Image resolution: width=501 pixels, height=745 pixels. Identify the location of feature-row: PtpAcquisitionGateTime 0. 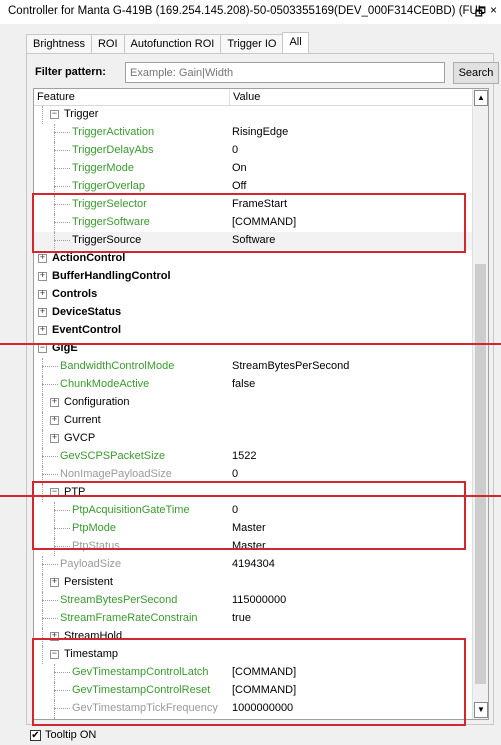
(254, 511).